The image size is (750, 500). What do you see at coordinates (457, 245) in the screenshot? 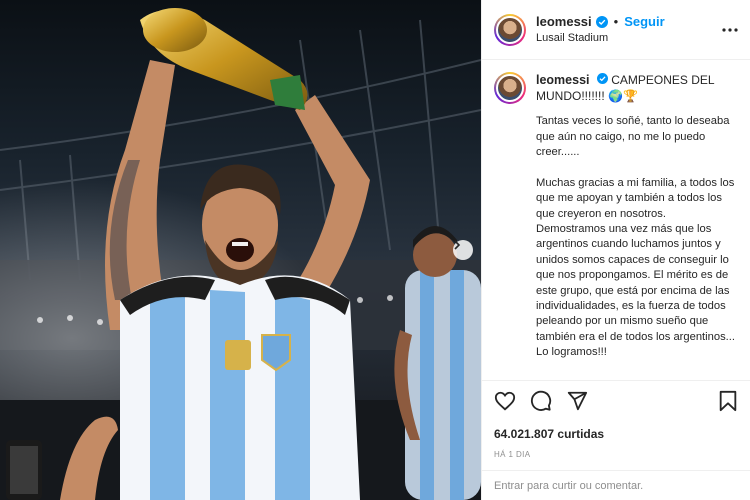
I see `chevron-right-icon` at bounding box center [457, 245].